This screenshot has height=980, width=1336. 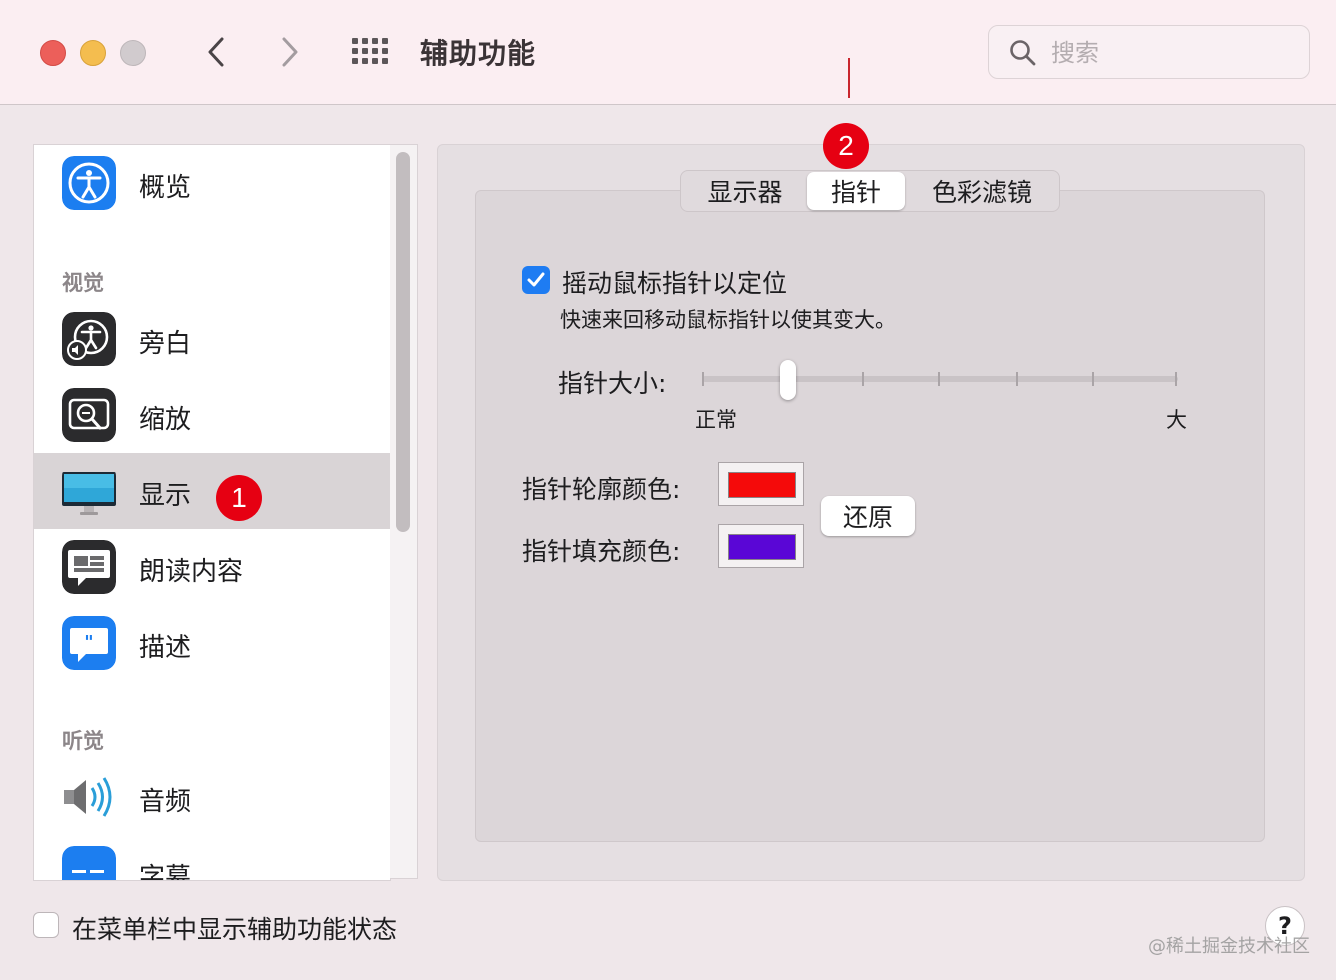 What do you see at coordinates (601, 551) in the screenshot?
I see `pointer-fill-color-label: 指针填充颜色:` at bounding box center [601, 551].